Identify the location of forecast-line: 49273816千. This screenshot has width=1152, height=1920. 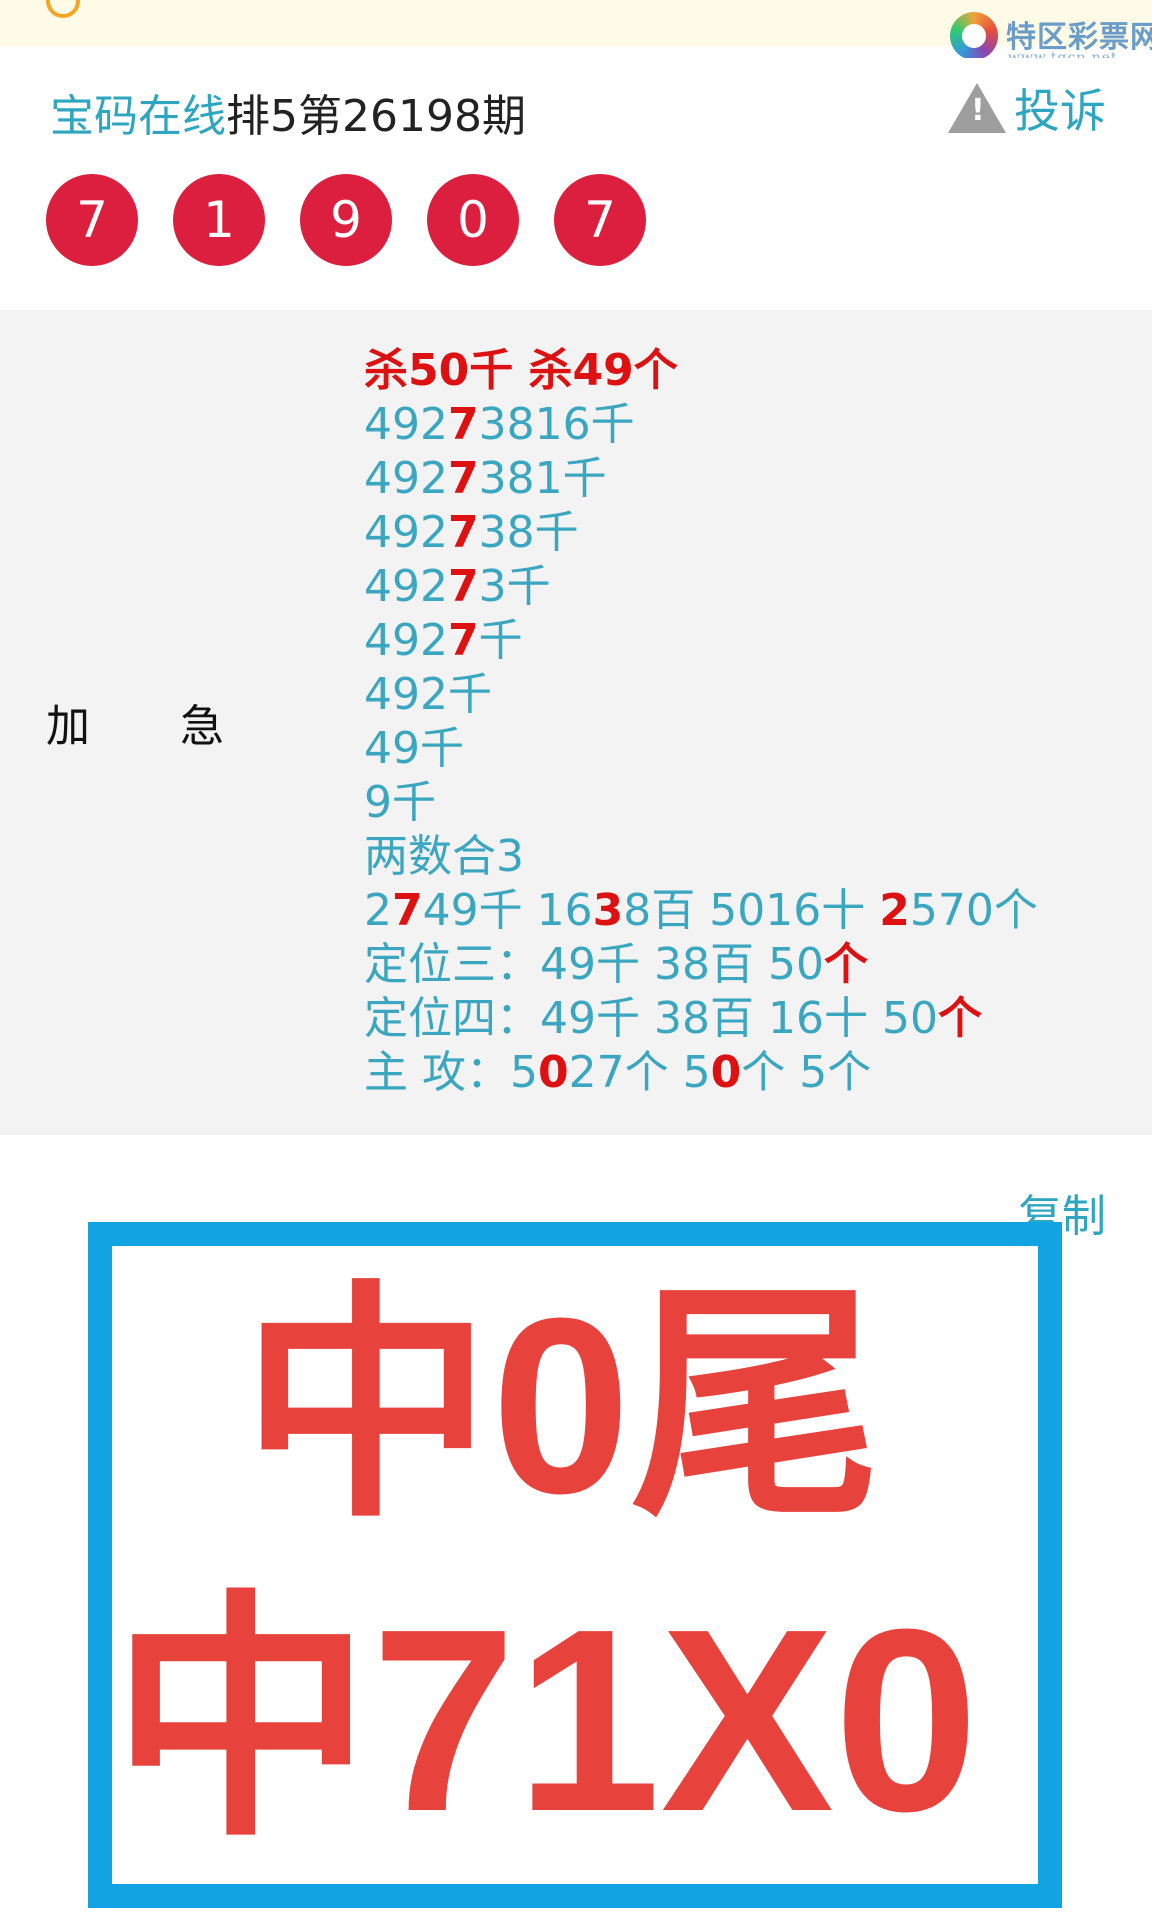
(499, 424).